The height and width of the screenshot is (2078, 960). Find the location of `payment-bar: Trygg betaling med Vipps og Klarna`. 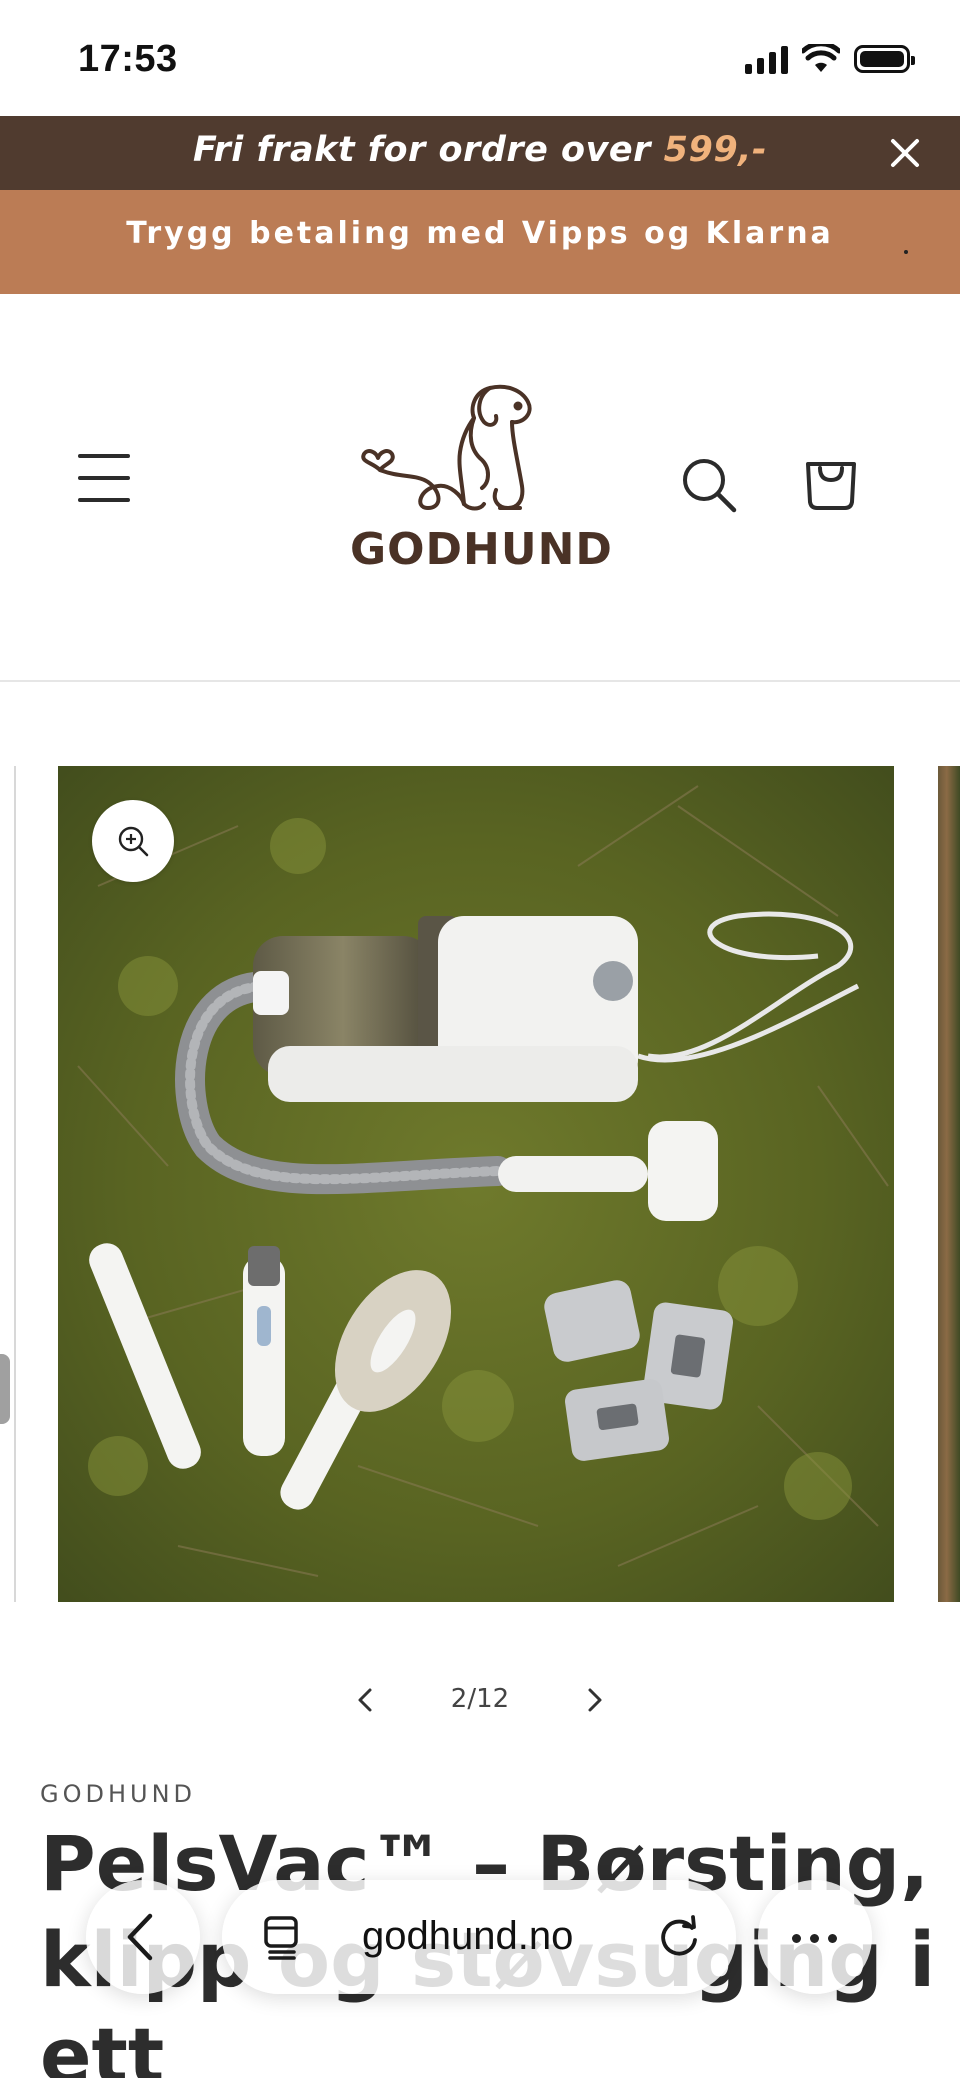

payment-bar: Trygg betaling med Vipps og Klarna is located at coordinates (480, 242).